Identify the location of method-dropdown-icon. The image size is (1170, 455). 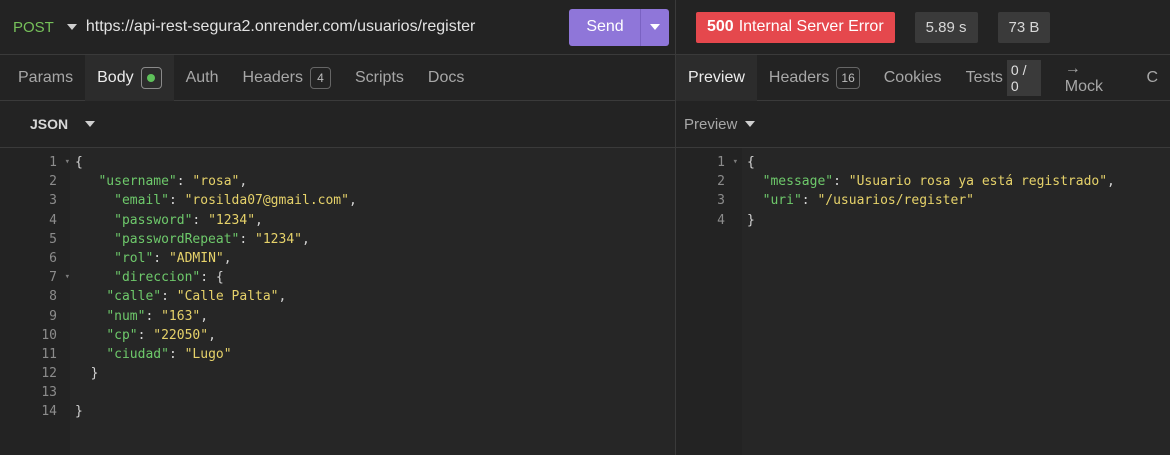
(71, 27).